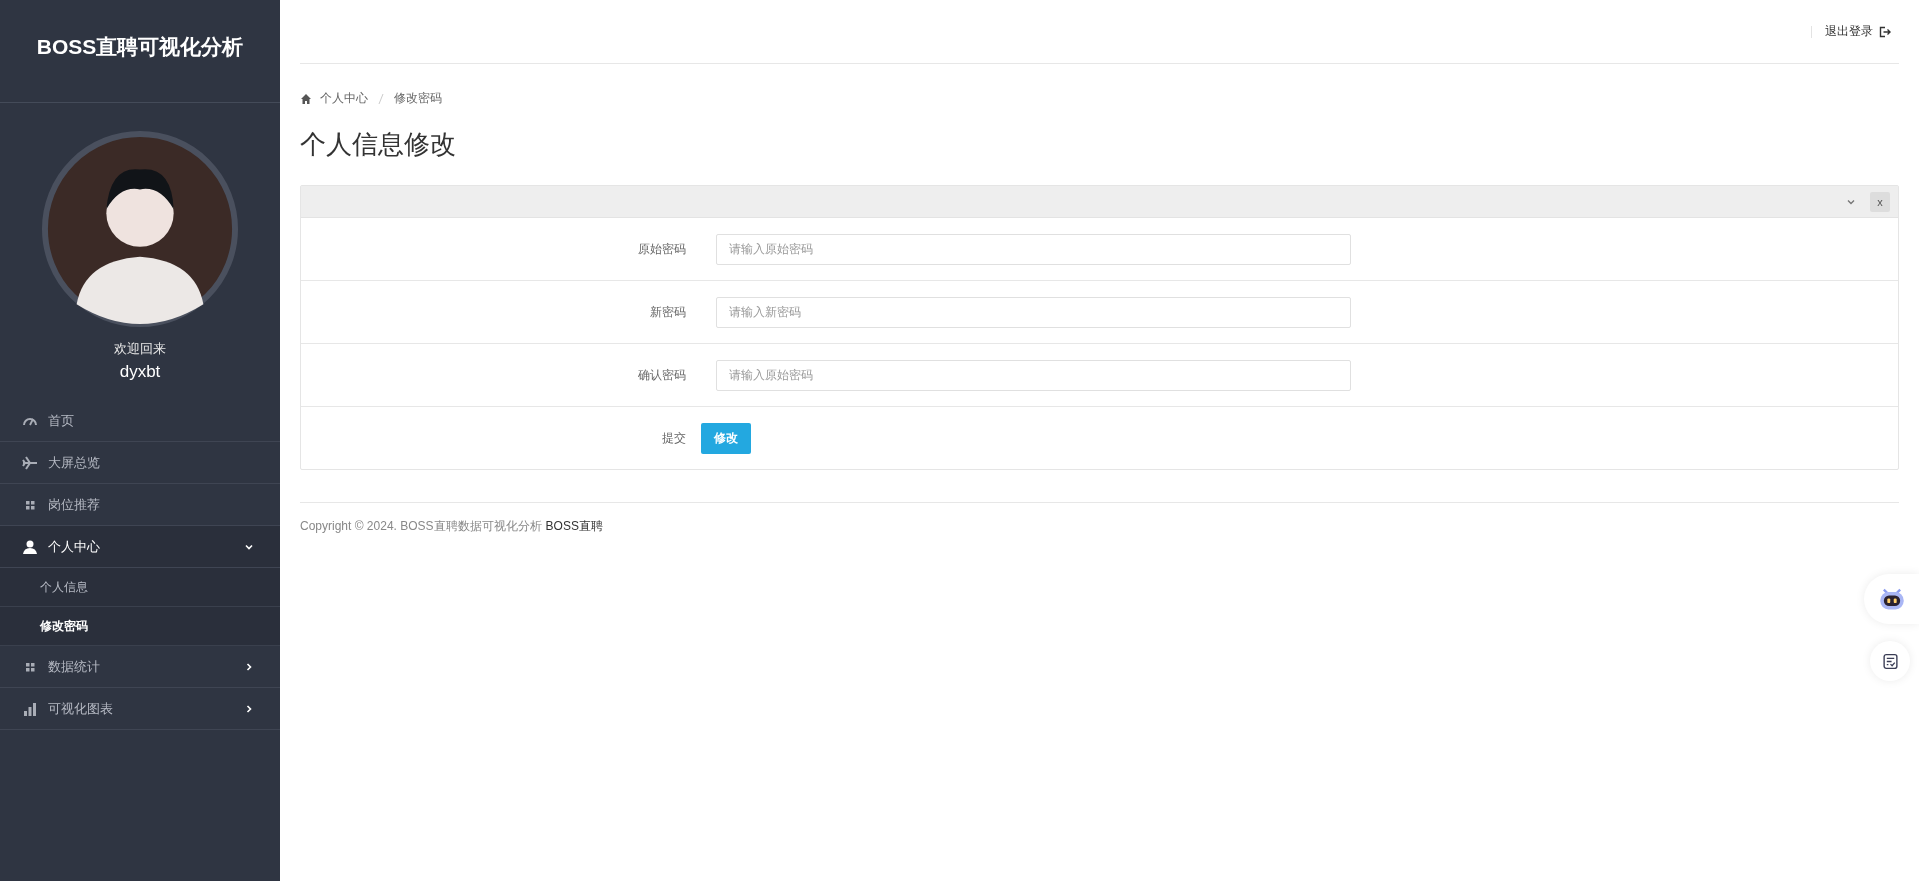 This screenshot has height=881, width=1919. What do you see at coordinates (306, 98) in the screenshot?
I see `home-icon` at bounding box center [306, 98].